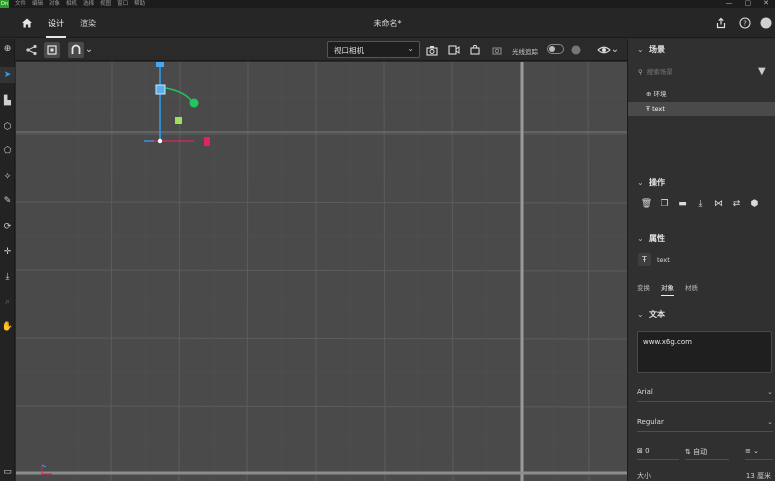 This screenshot has width=775, height=481. I want to click on leading-field: ⇅ 自动, so click(707, 453).